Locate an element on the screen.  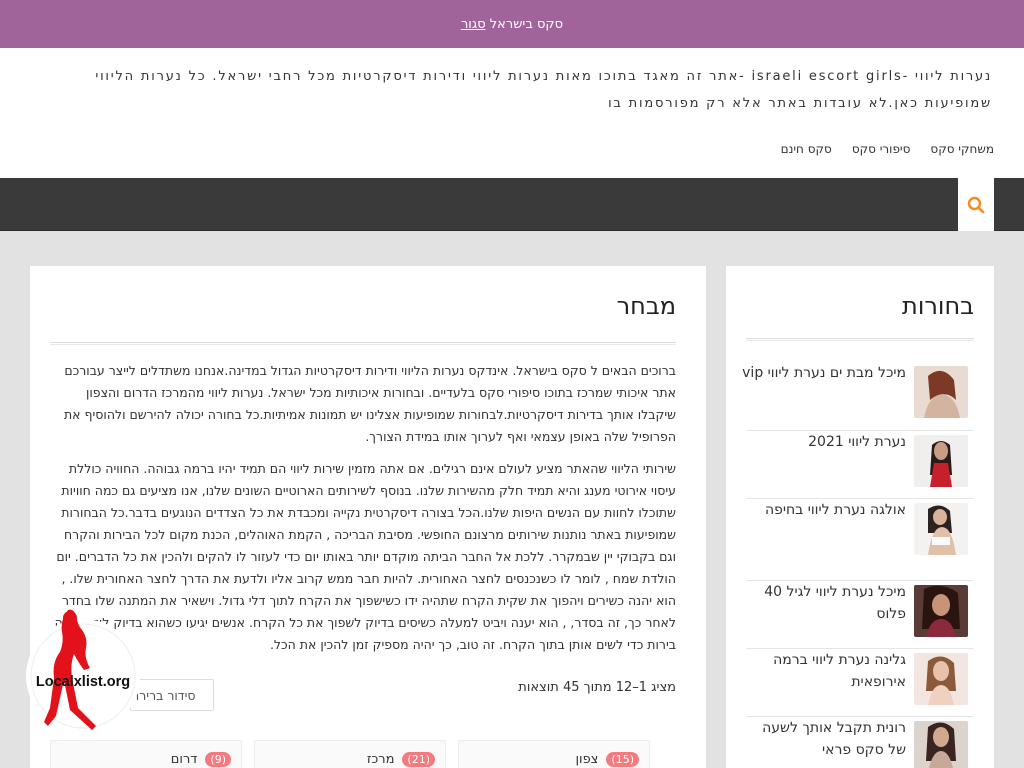
logo-text: Localxlist.org is located at coordinates (83, 682).